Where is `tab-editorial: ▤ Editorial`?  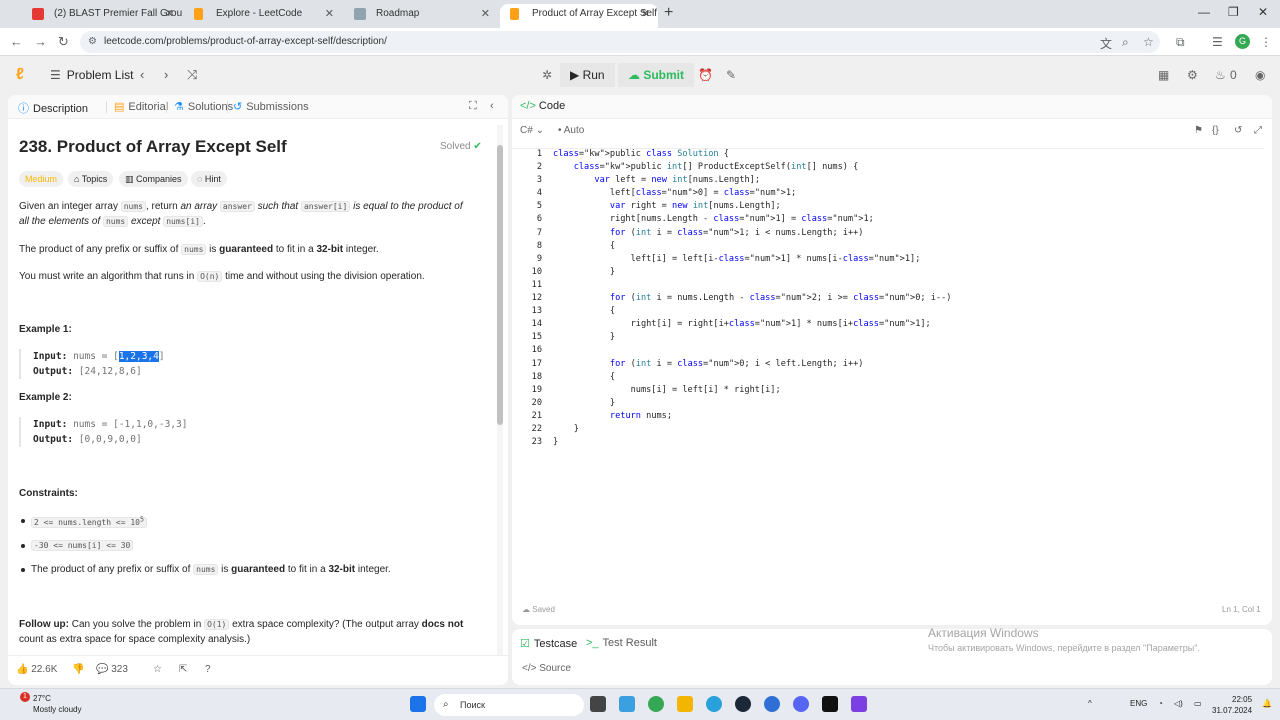 tab-editorial: ▤ Editorial is located at coordinates (141, 106).